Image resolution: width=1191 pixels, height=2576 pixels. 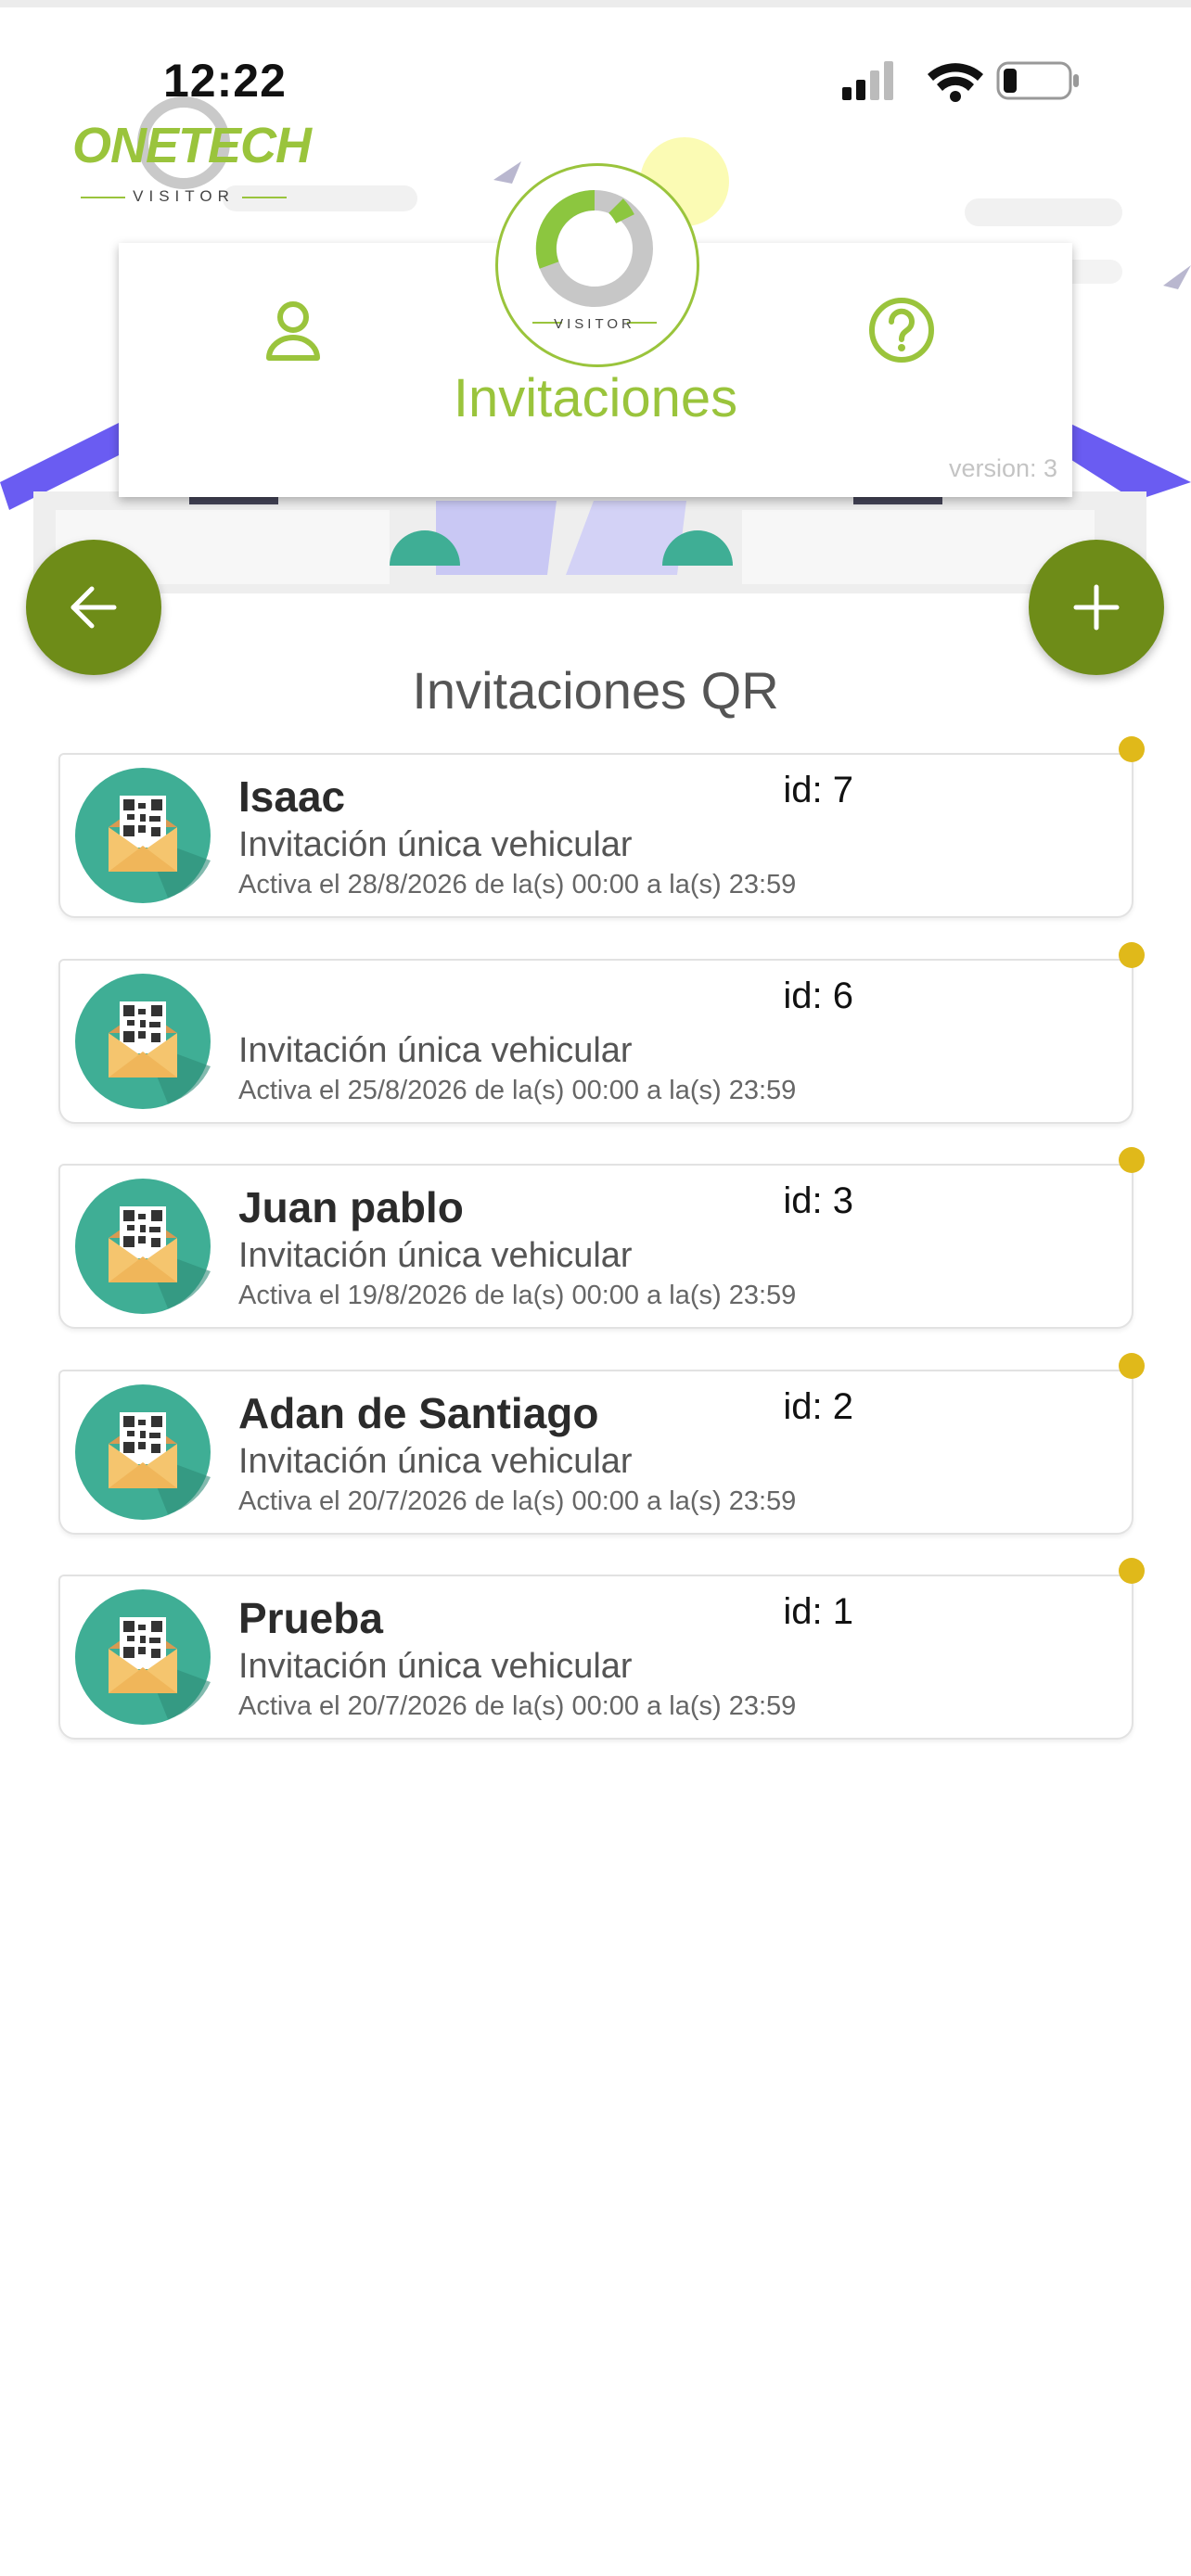 What do you see at coordinates (292, 796) in the screenshot?
I see `invitation-name: Isaac` at bounding box center [292, 796].